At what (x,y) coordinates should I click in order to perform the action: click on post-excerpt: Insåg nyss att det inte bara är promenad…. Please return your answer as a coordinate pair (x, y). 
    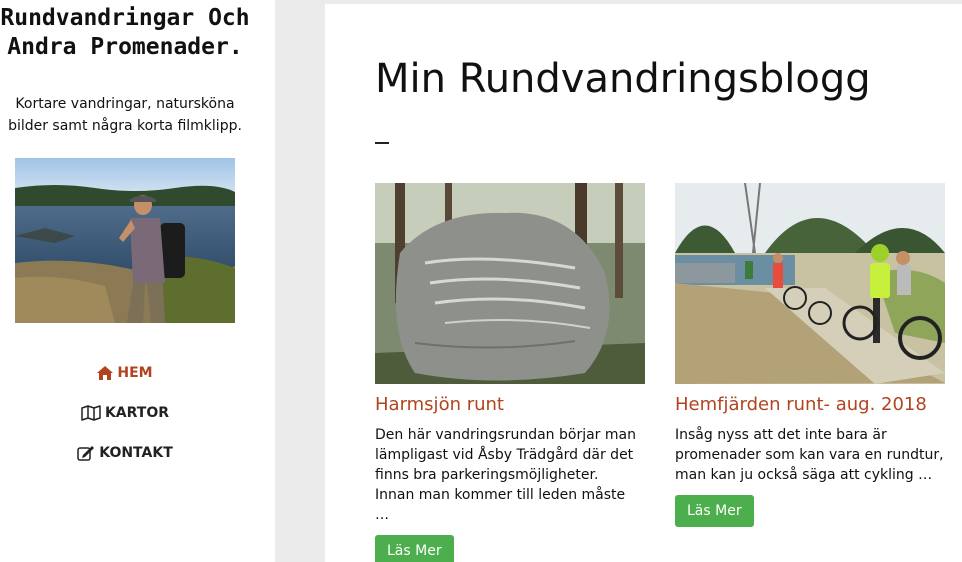
    Looking at the image, I should click on (809, 455).